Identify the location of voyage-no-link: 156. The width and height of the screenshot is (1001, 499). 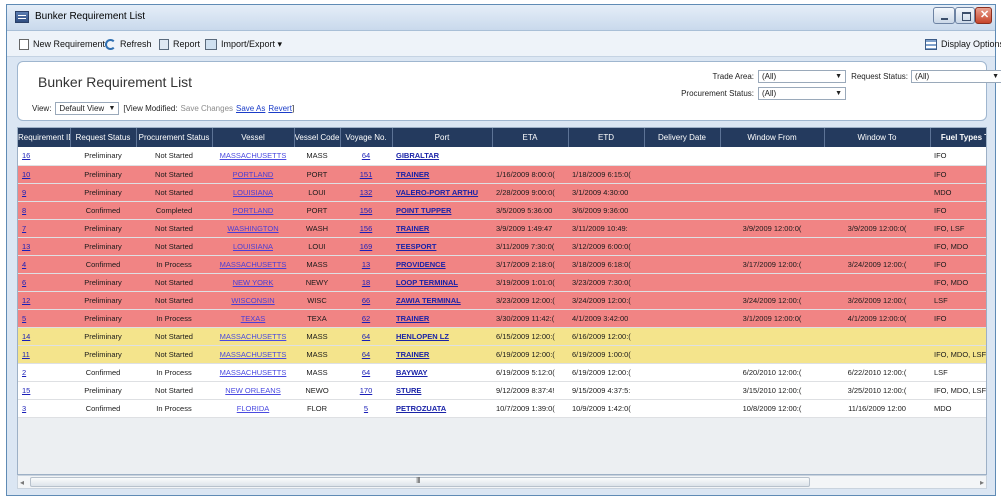
(366, 210).